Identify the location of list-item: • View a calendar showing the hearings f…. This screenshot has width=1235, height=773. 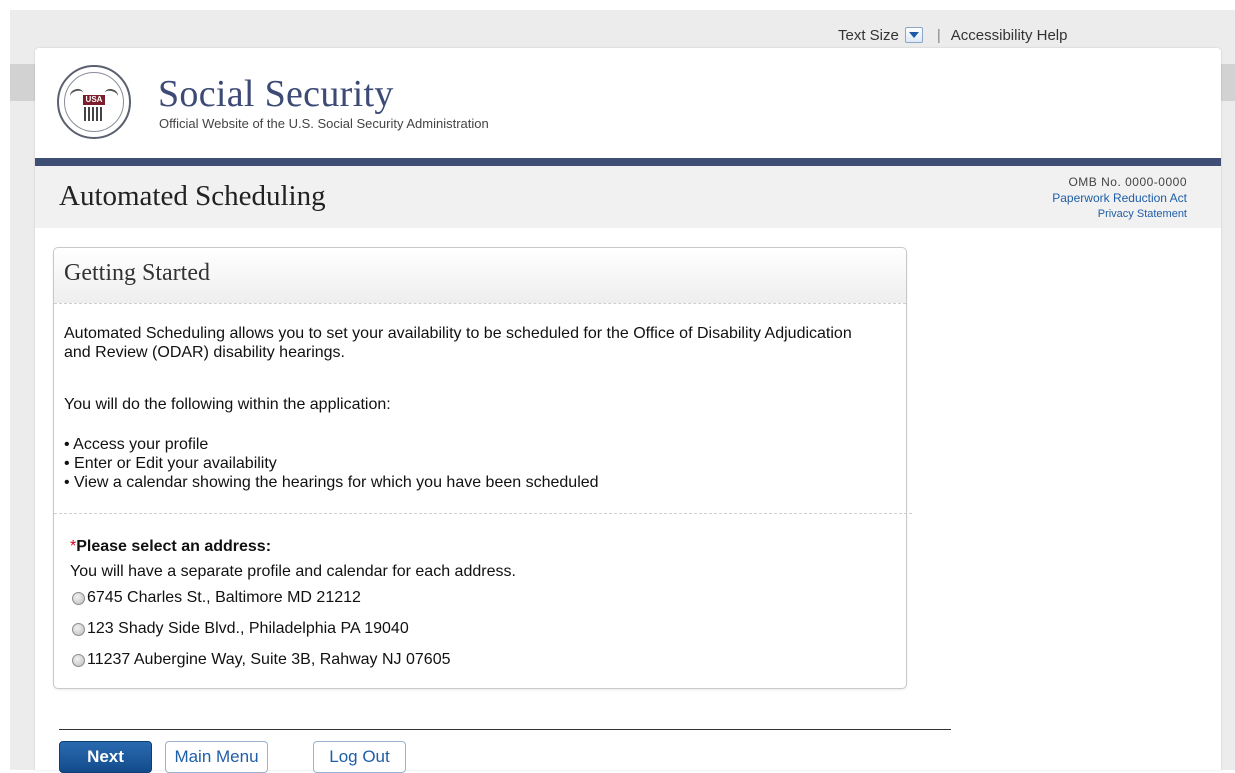
(331, 482).